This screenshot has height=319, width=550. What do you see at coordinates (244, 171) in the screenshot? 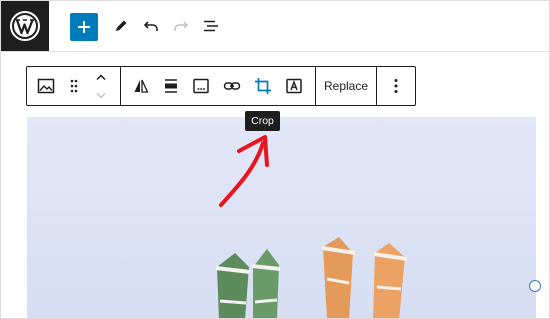
I see `annotation-arrow-icon` at bounding box center [244, 171].